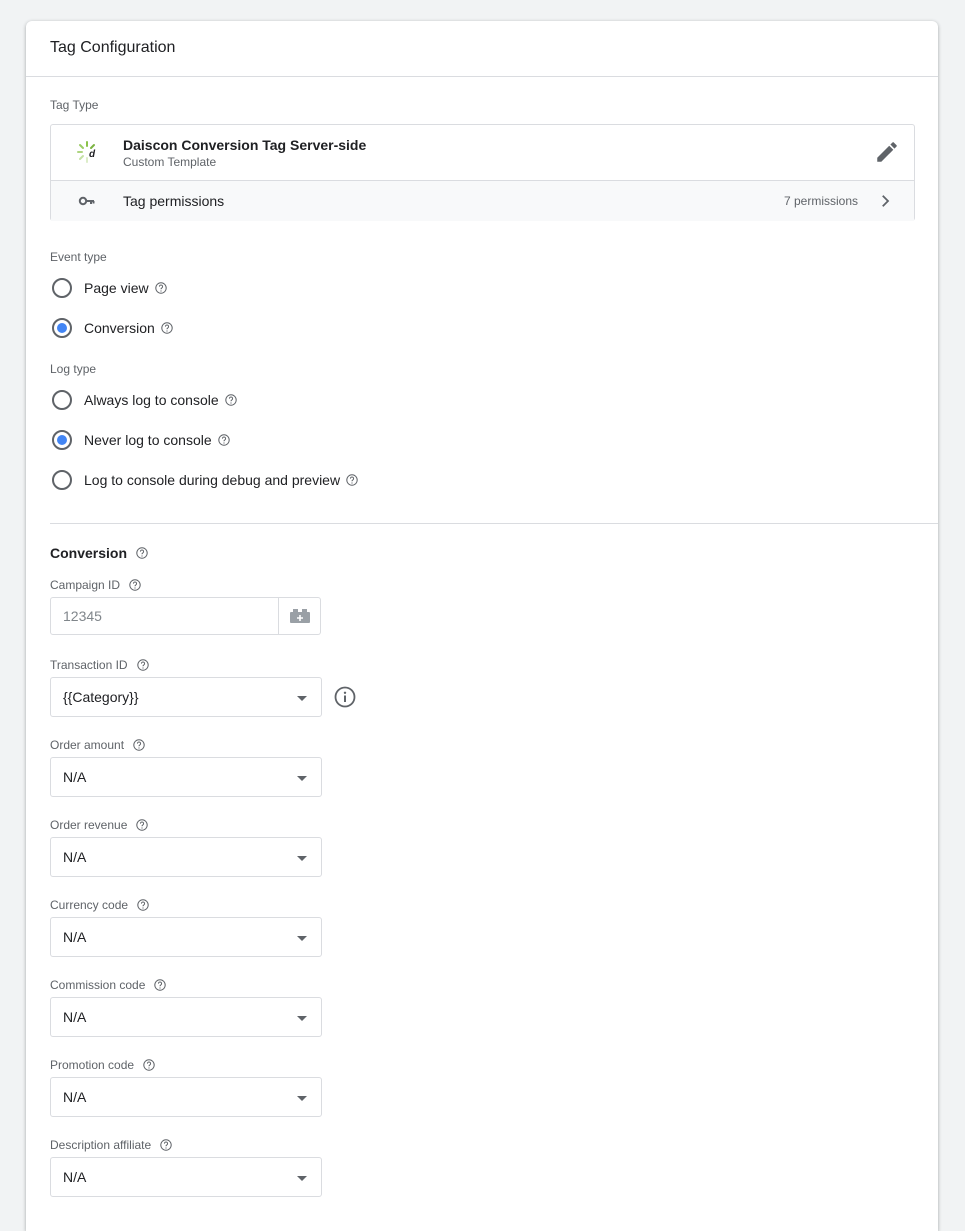 The width and height of the screenshot is (965, 1231). Describe the element at coordinates (151, 400) in the screenshot. I see `radio-label: Always log to console` at that location.